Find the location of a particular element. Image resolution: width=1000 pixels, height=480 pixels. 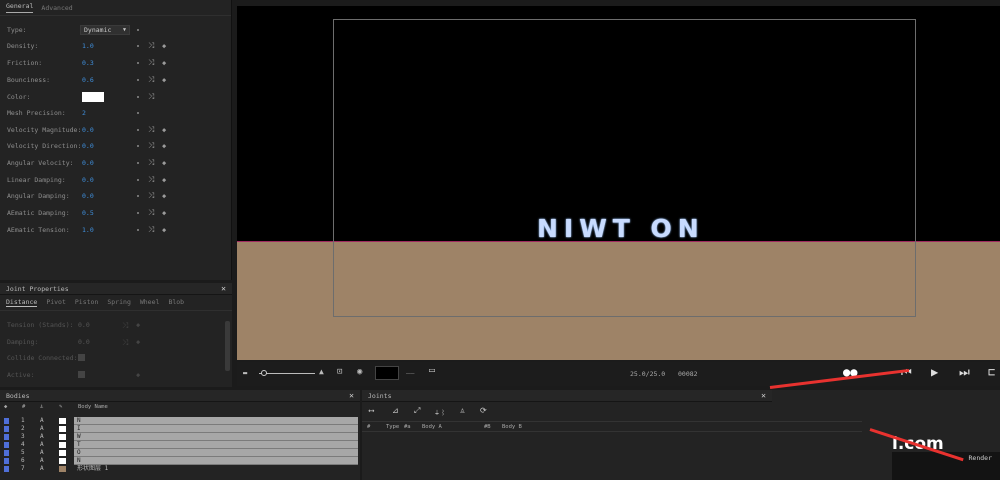

angular-damping-value: 0.0 is located at coordinates (88, 196).